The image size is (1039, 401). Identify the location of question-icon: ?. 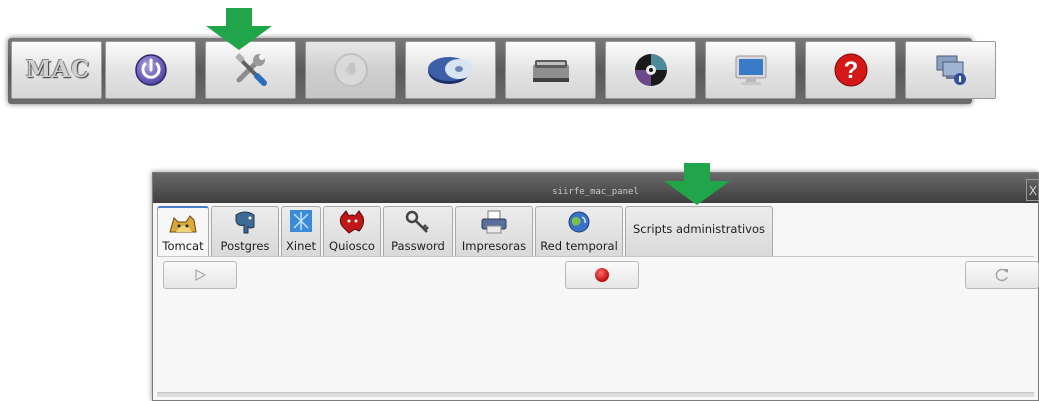
(850, 70).